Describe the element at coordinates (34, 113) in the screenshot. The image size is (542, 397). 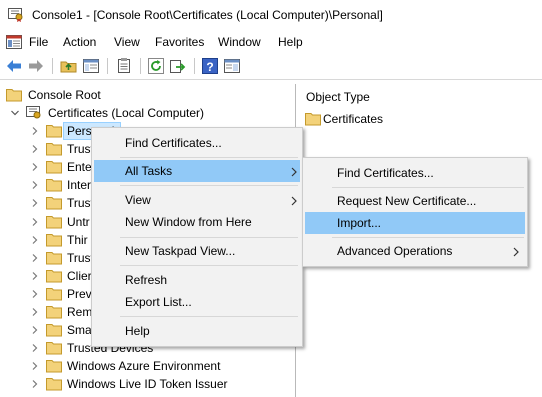
I see `certificate-store-icon` at that location.